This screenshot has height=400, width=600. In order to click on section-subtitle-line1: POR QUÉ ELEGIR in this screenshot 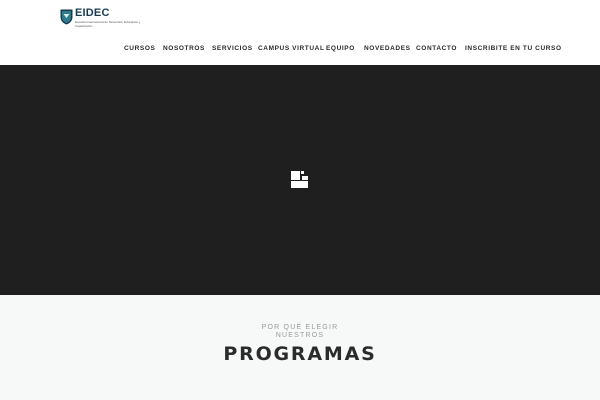, I will do `click(300, 327)`.